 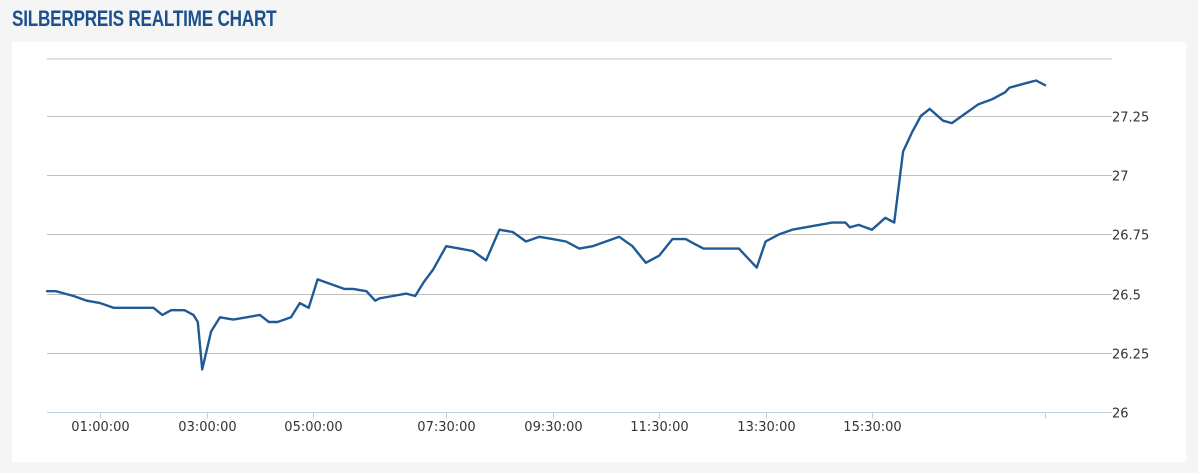 I want to click on x-tick-label: 03:00:00, so click(x=207, y=427).